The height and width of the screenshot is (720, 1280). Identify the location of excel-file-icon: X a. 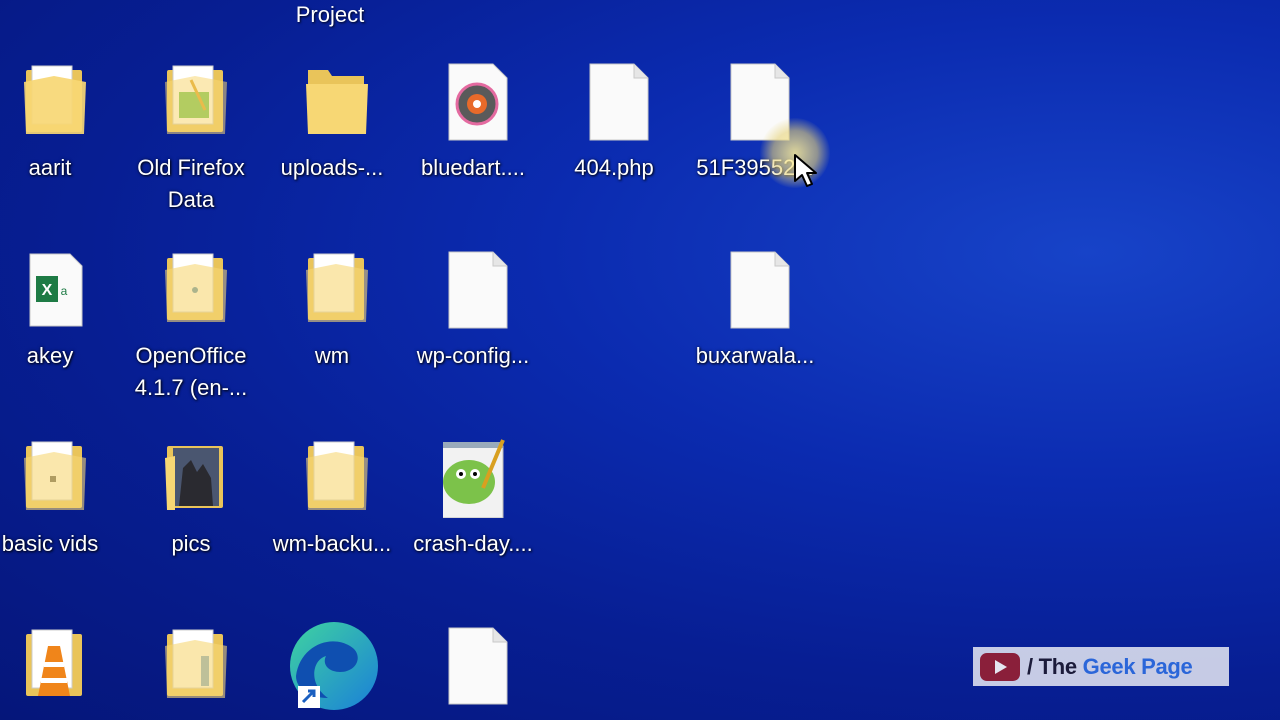
(56, 290).